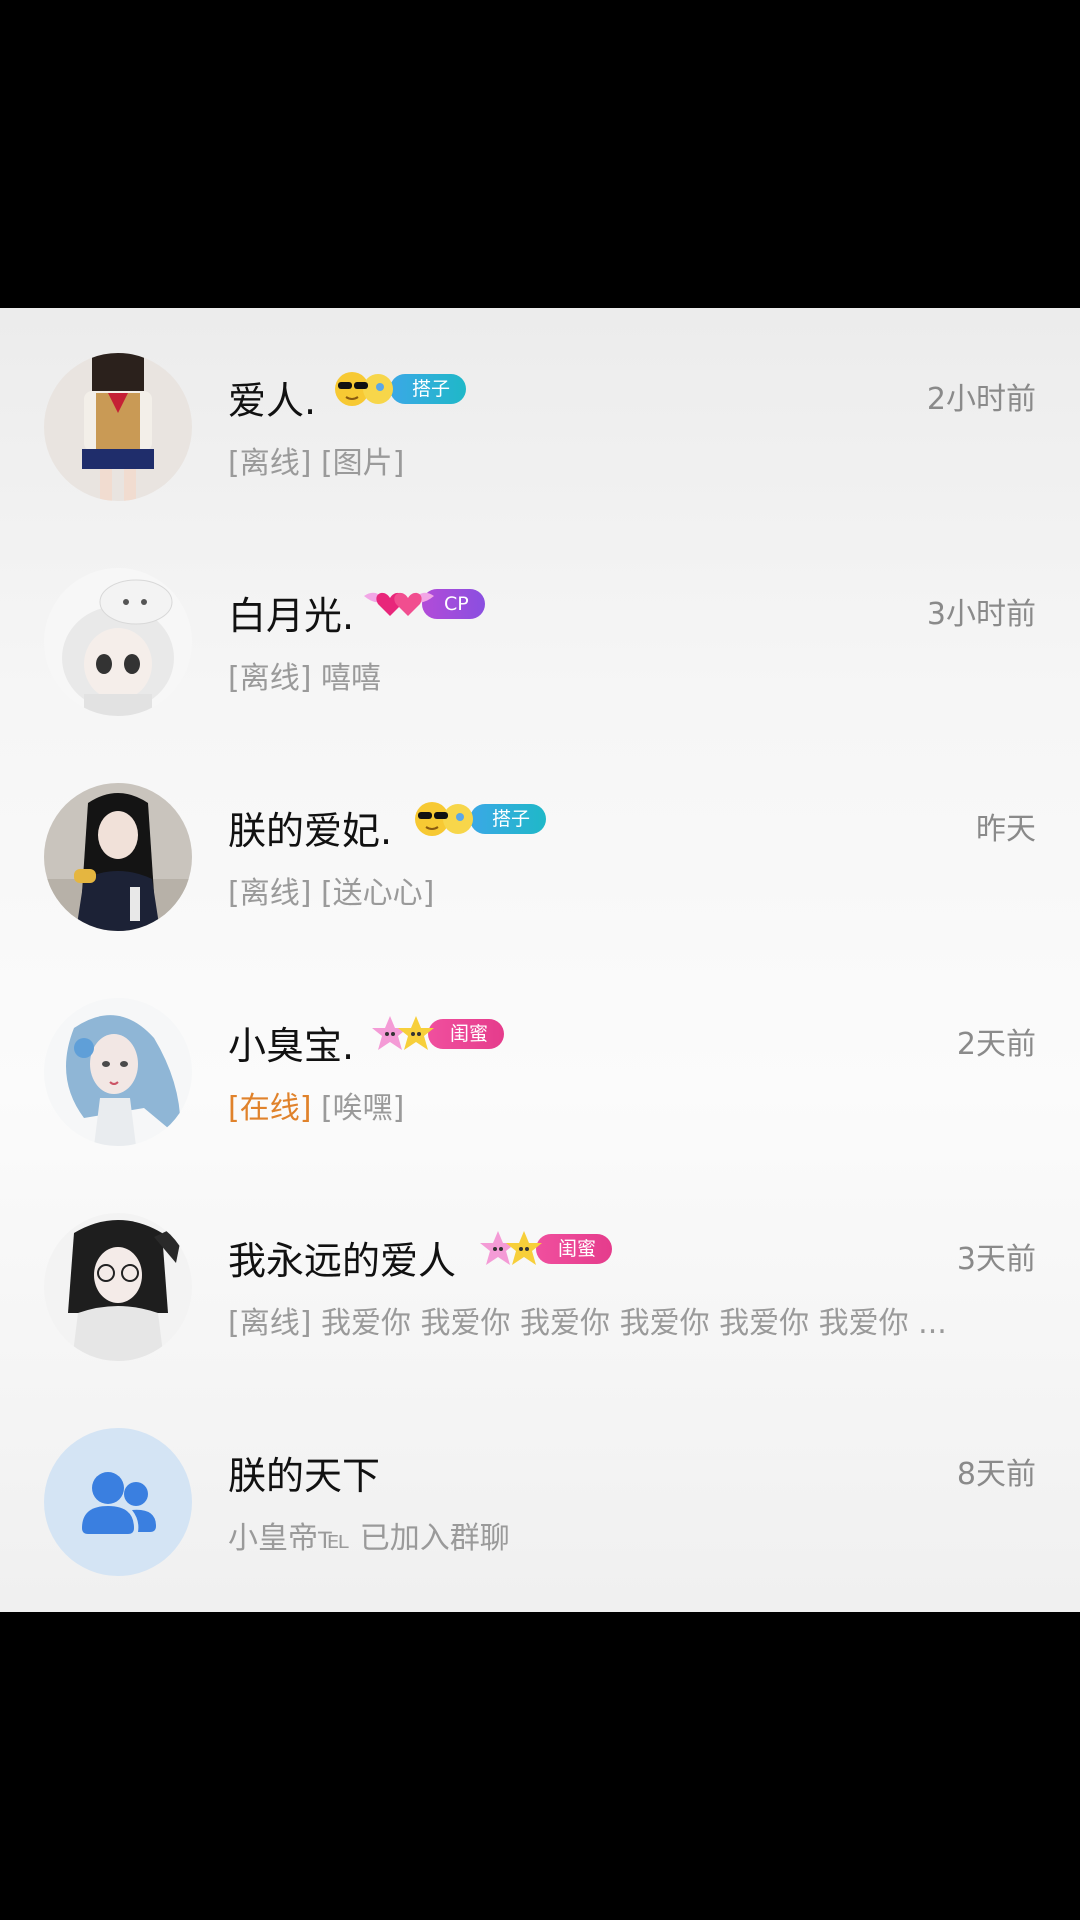  I want to click on preview-text: 小皇帝℡ 已加入群聊, so click(369, 1538).